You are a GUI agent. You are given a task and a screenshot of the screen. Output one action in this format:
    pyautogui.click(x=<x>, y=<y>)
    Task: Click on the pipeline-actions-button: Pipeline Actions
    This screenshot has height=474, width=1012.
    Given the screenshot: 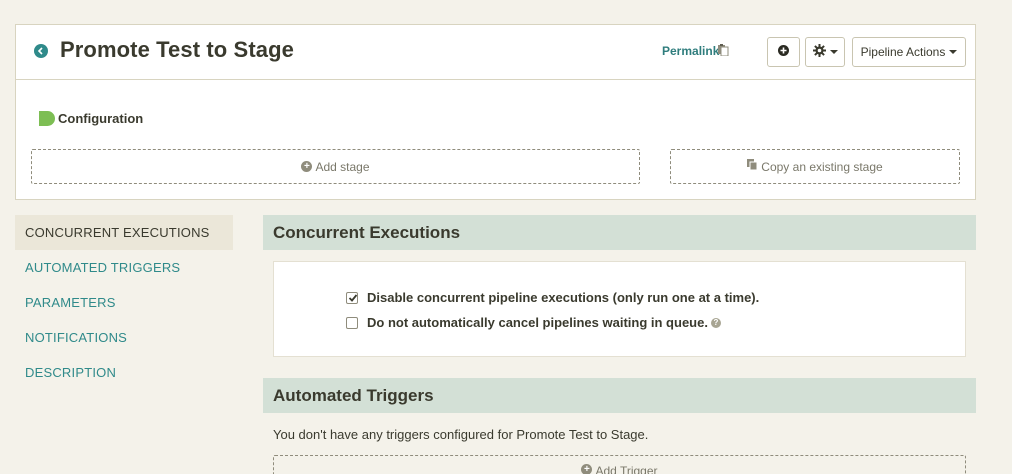 What is the action you would take?
    pyautogui.click(x=909, y=52)
    